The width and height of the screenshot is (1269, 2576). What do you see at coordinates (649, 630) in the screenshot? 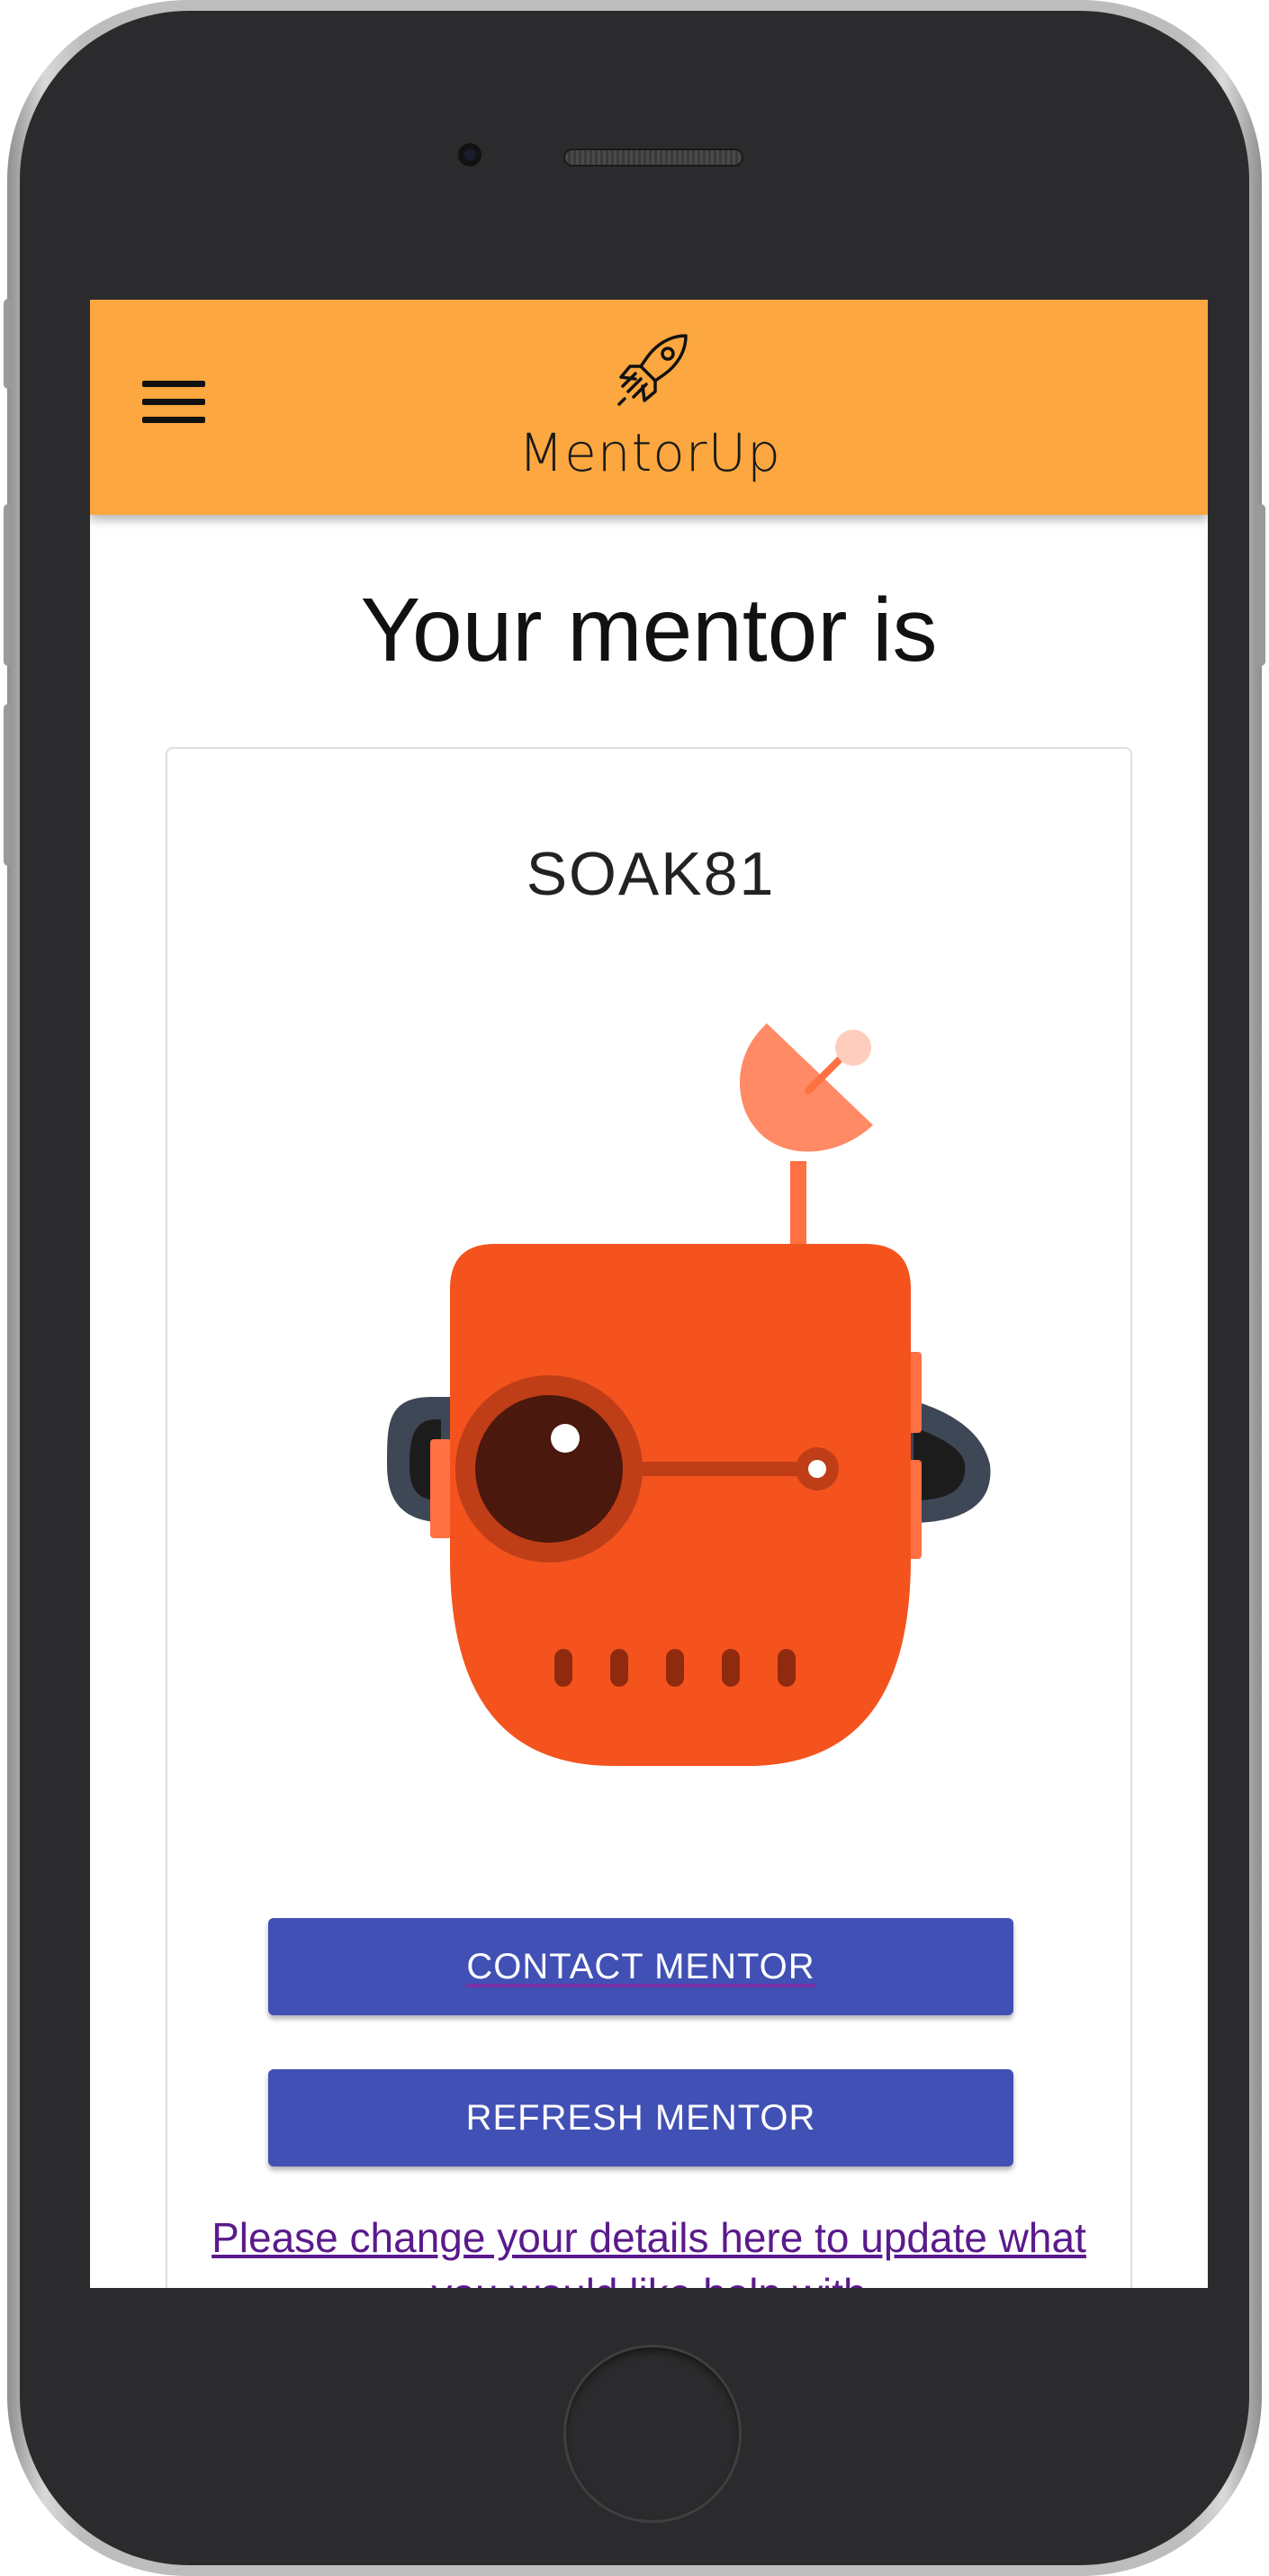
I see `page-title: Your mentor is` at bounding box center [649, 630].